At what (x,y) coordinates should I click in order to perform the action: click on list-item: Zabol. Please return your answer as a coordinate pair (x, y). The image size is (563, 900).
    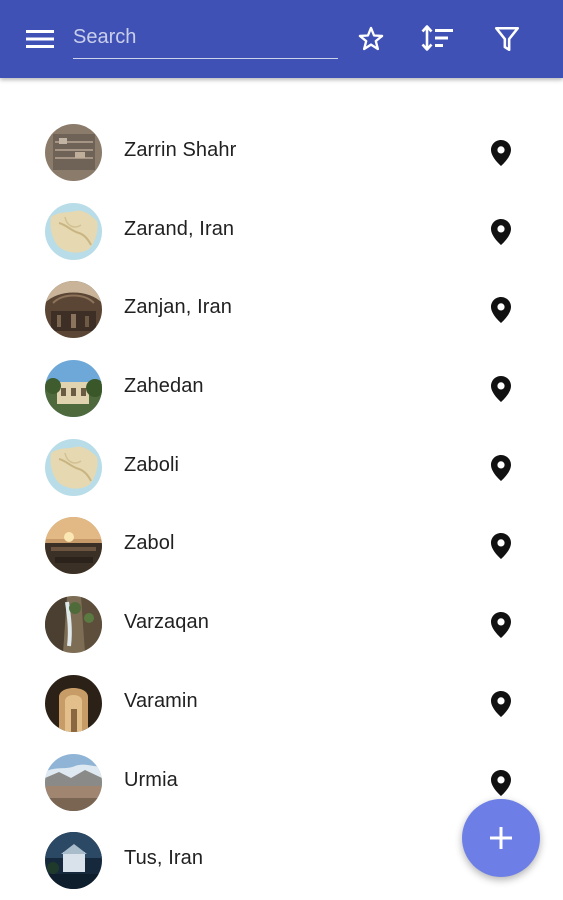
    Looking at the image, I should click on (281, 545).